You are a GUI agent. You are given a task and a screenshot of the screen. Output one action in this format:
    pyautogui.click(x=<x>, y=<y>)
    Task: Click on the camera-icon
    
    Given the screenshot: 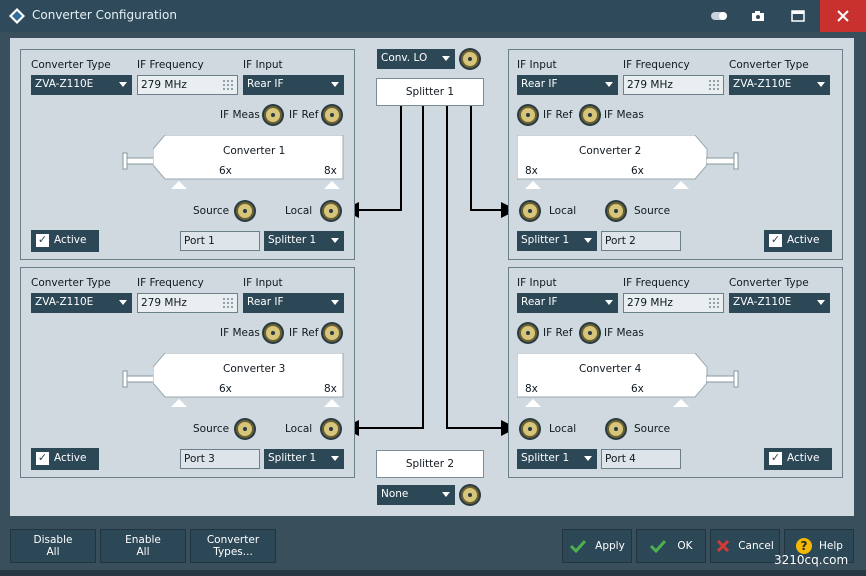 What is the action you would take?
    pyautogui.click(x=758, y=16)
    